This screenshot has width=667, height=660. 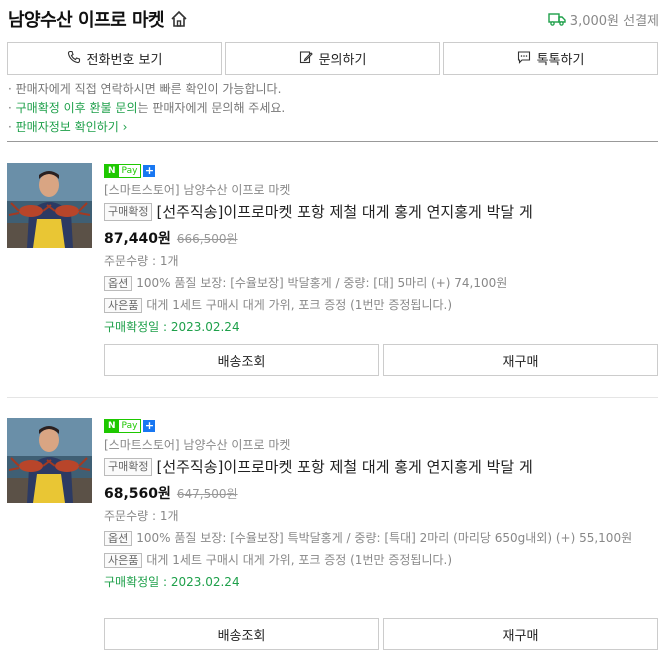 I want to click on notice-contact: · 판매자에게 직접 연락하시면 빠른 확인이 가능합니다., so click(x=145, y=89).